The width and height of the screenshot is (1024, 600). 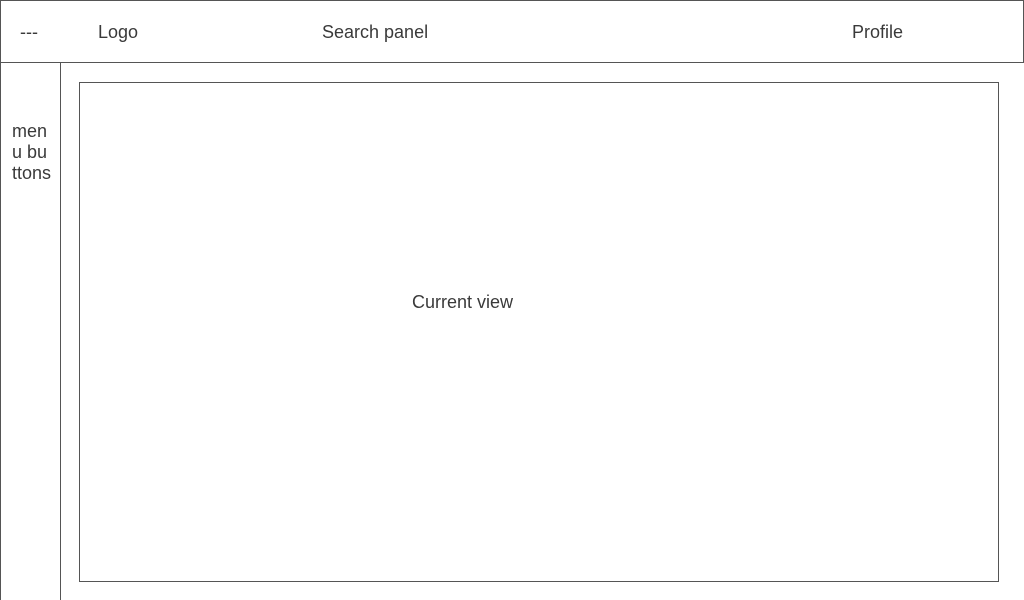 I want to click on search-panel: Search panel, so click(x=375, y=32).